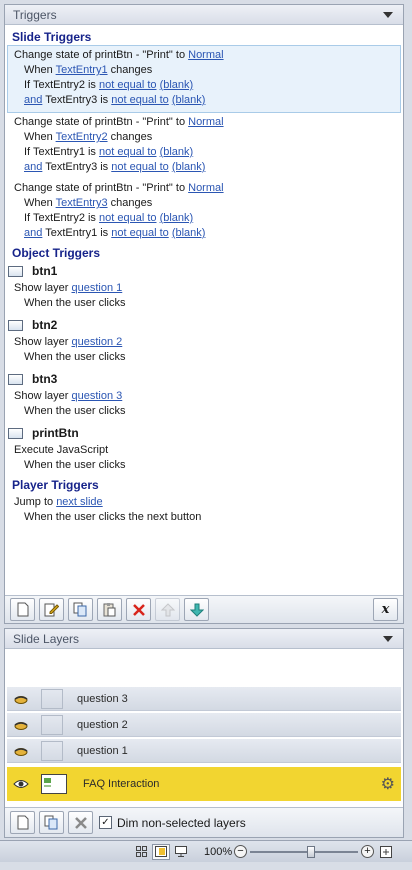 The height and width of the screenshot is (870, 412). Describe the element at coordinates (204, 725) in the screenshot. I see `layer-row: question 2` at that location.